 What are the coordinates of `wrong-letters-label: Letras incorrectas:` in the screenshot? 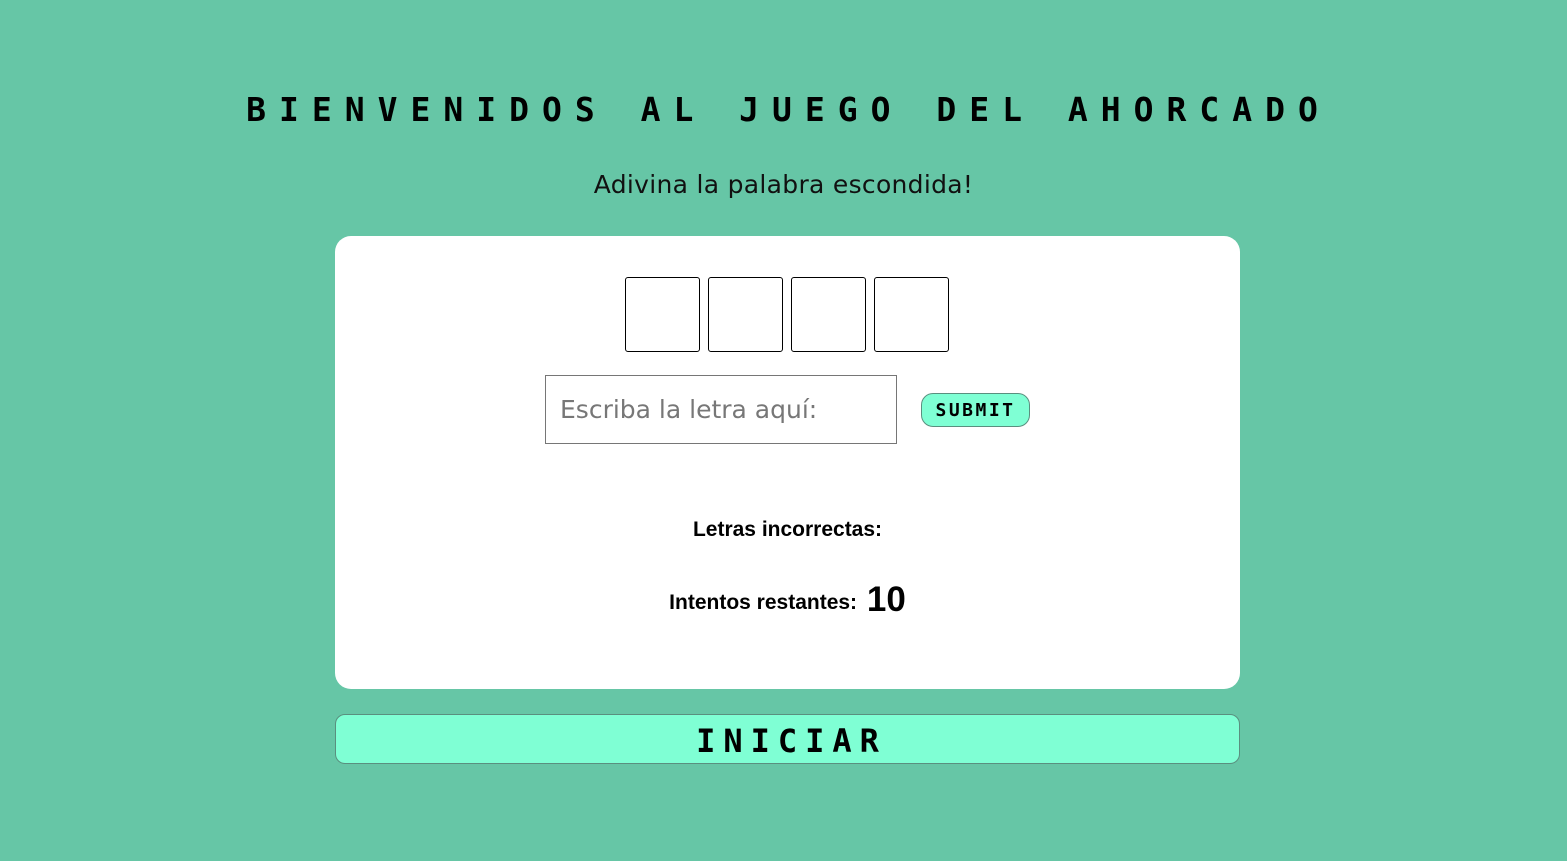 It's located at (787, 529).